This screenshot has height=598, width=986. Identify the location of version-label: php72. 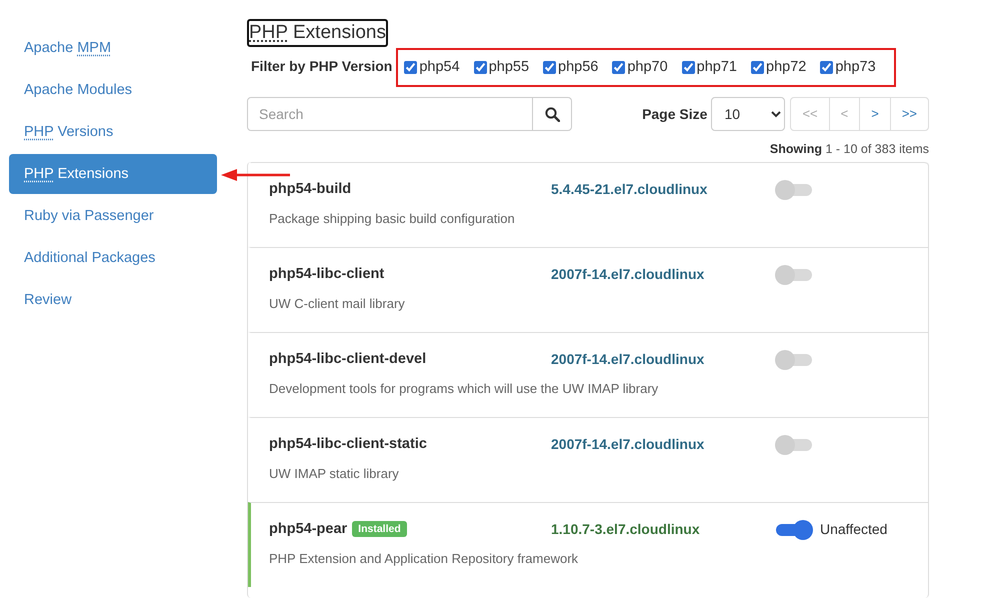
(786, 67).